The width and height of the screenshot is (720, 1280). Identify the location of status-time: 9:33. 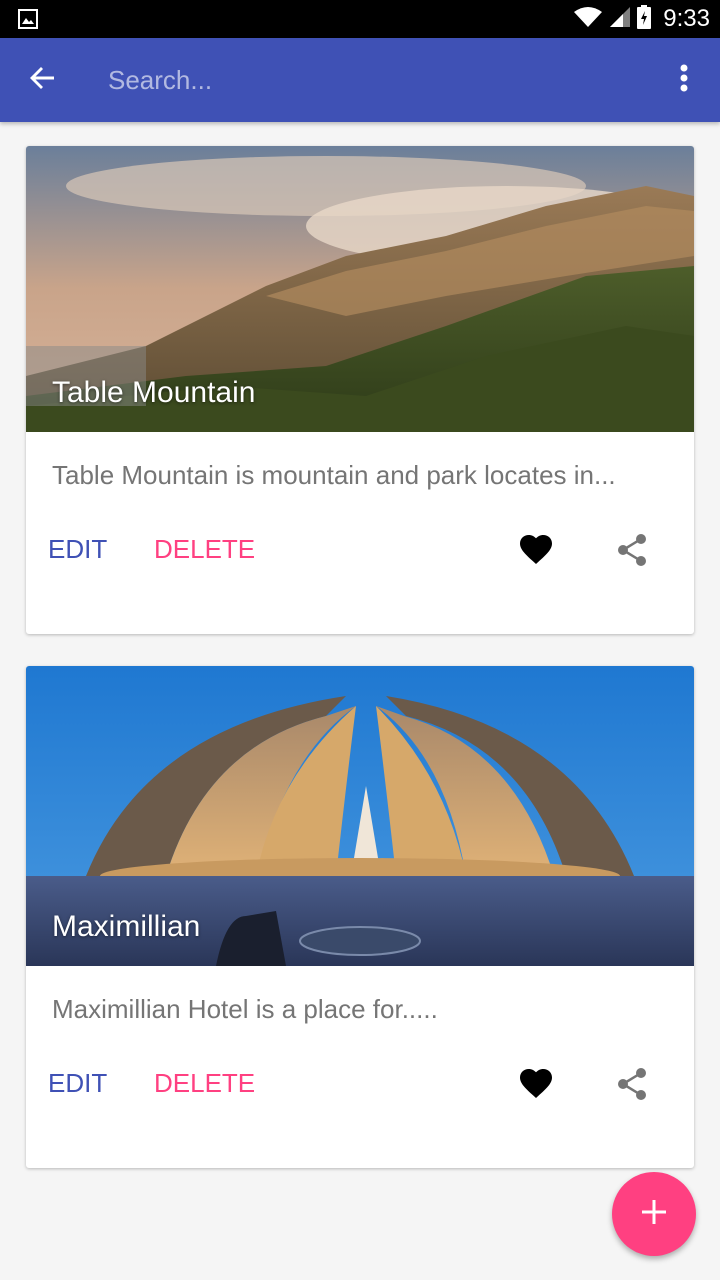
(686, 18).